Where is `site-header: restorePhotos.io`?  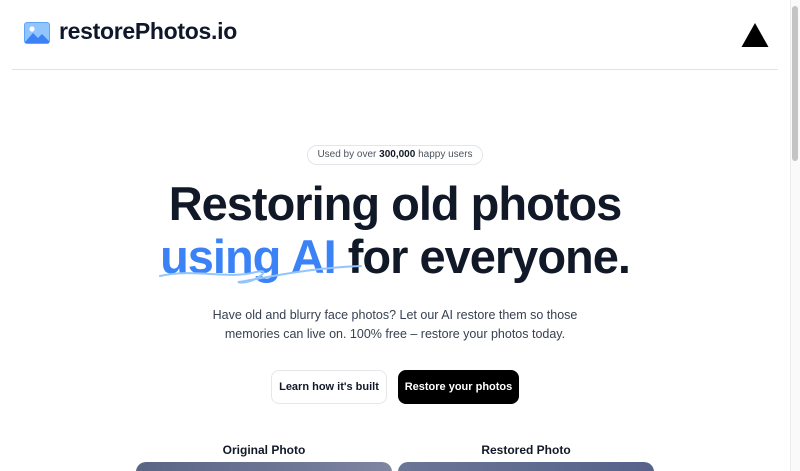 site-header: restorePhotos.io is located at coordinates (395, 35).